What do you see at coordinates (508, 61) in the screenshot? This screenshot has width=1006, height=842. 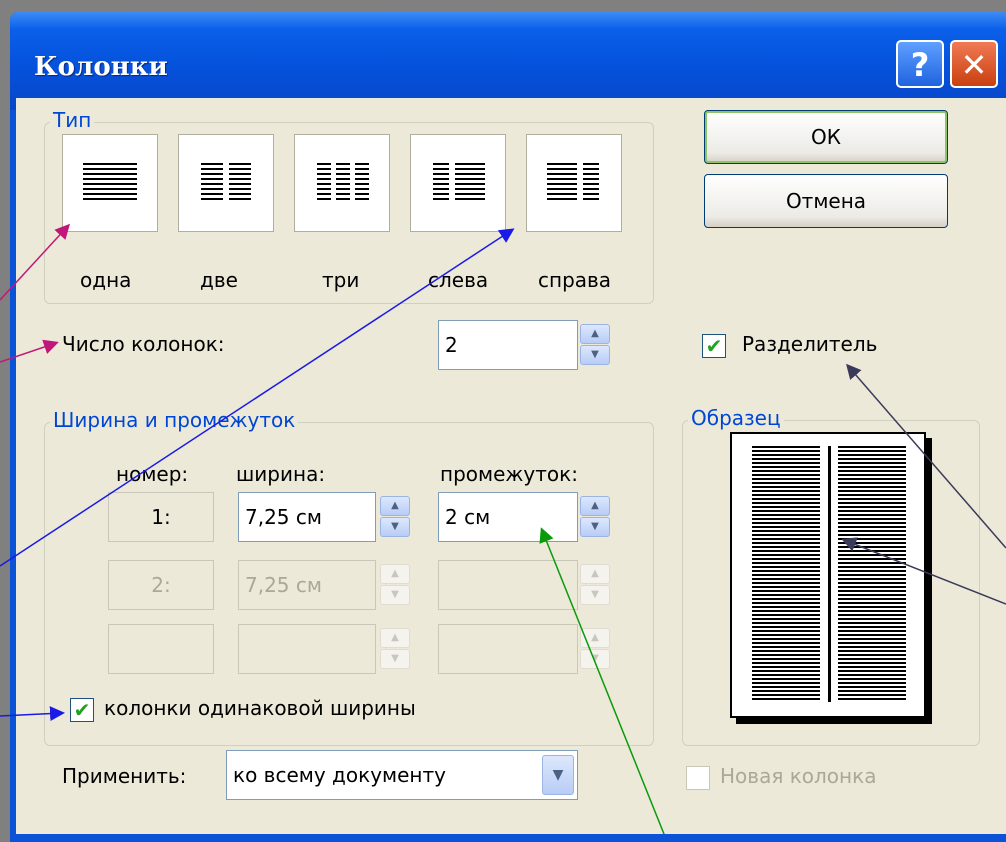 I see `title-bar: Колонки ? ✕` at bounding box center [508, 61].